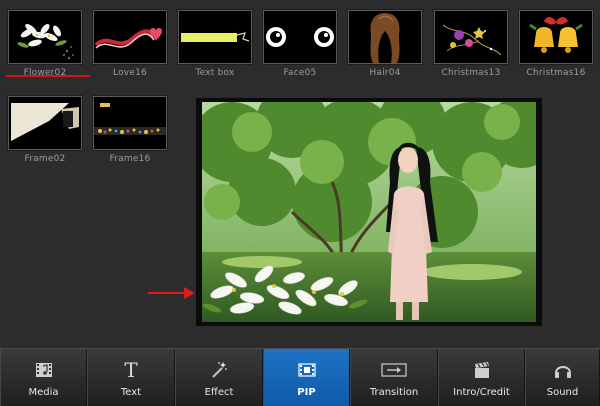 This screenshot has height=406, width=600. Describe the element at coordinates (300, 73) in the screenshot. I see `thumb-label: Face05` at that location.